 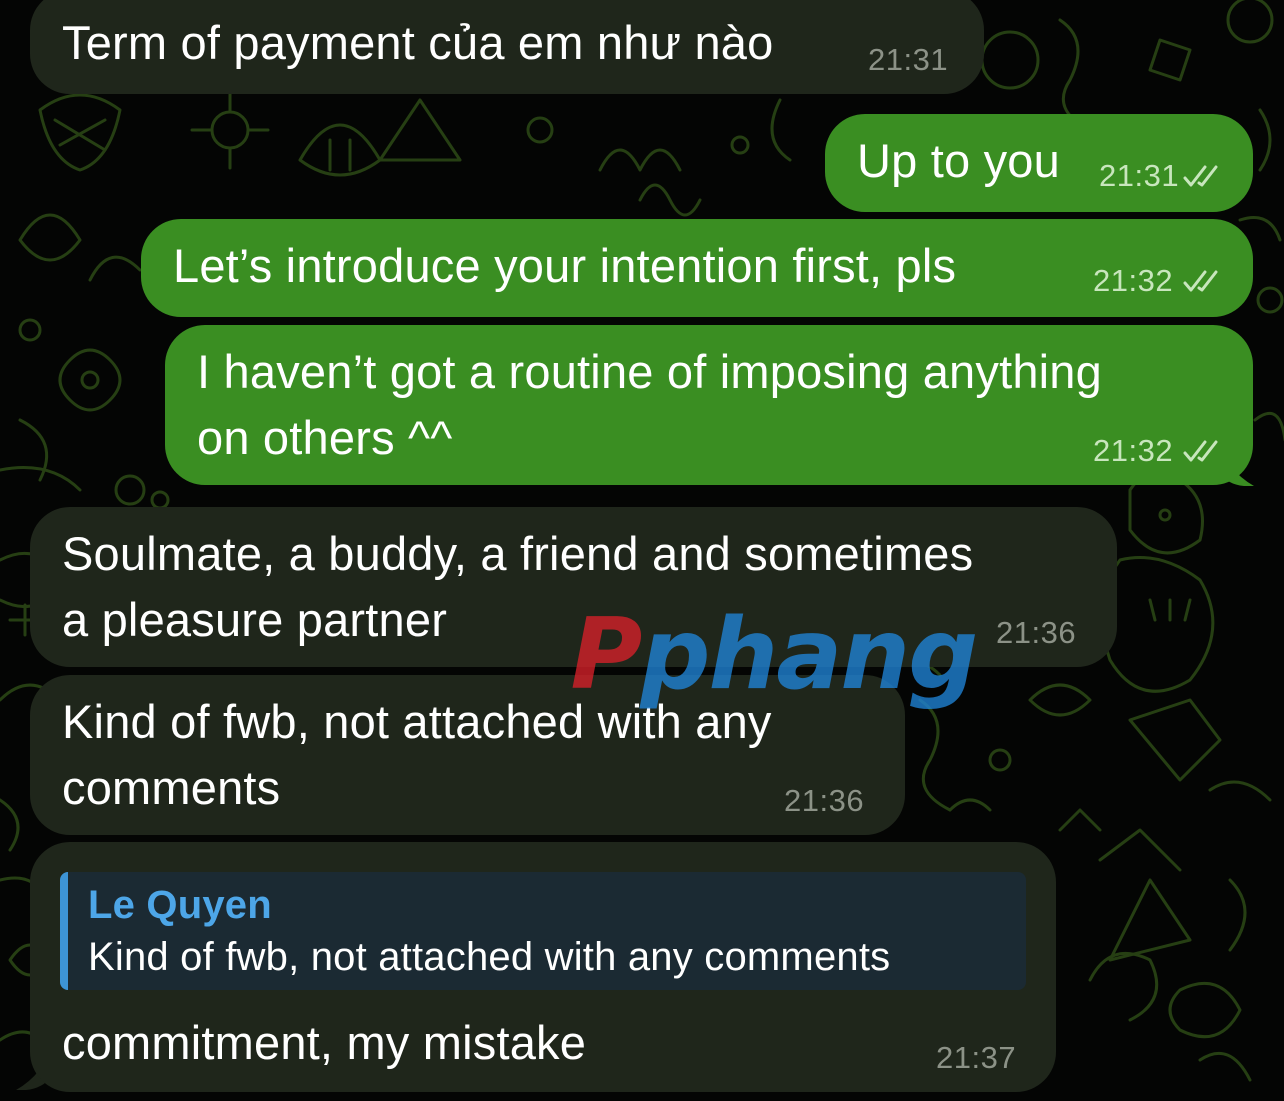 What do you see at coordinates (325, 437) in the screenshot?
I see `message-text-line: on others ^^` at bounding box center [325, 437].